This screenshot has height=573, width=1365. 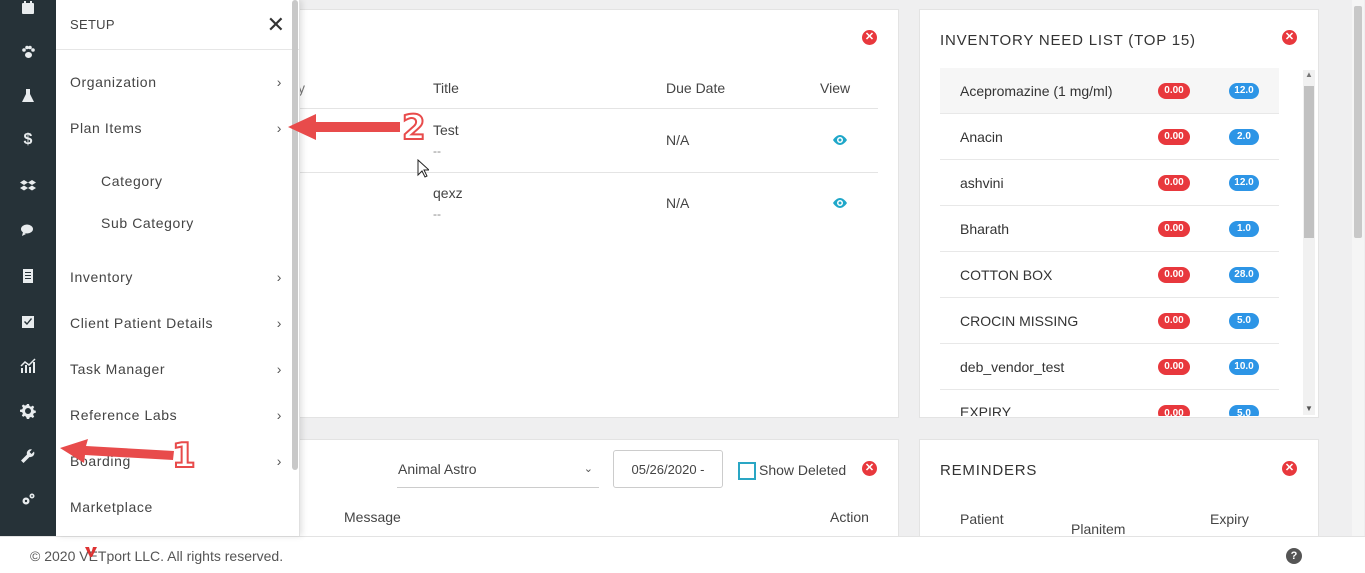 What do you see at coordinates (124, 415) in the screenshot?
I see `menu-item-label: Reference Labs` at bounding box center [124, 415].